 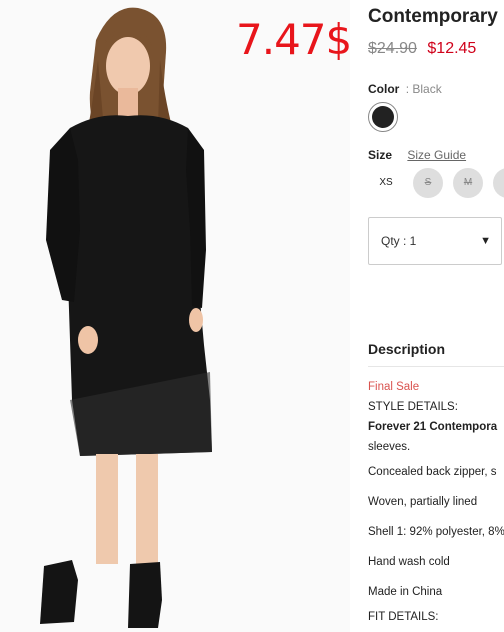 I want to click on size-option-xs: XS, so click(x=386, y=183).